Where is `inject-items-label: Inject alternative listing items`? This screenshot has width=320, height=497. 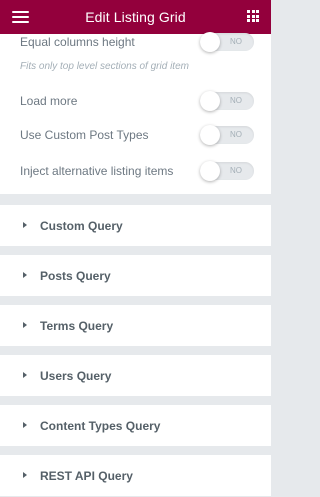
inject-items-label: Inject alternative listing items is located at coordinates (97, 171).